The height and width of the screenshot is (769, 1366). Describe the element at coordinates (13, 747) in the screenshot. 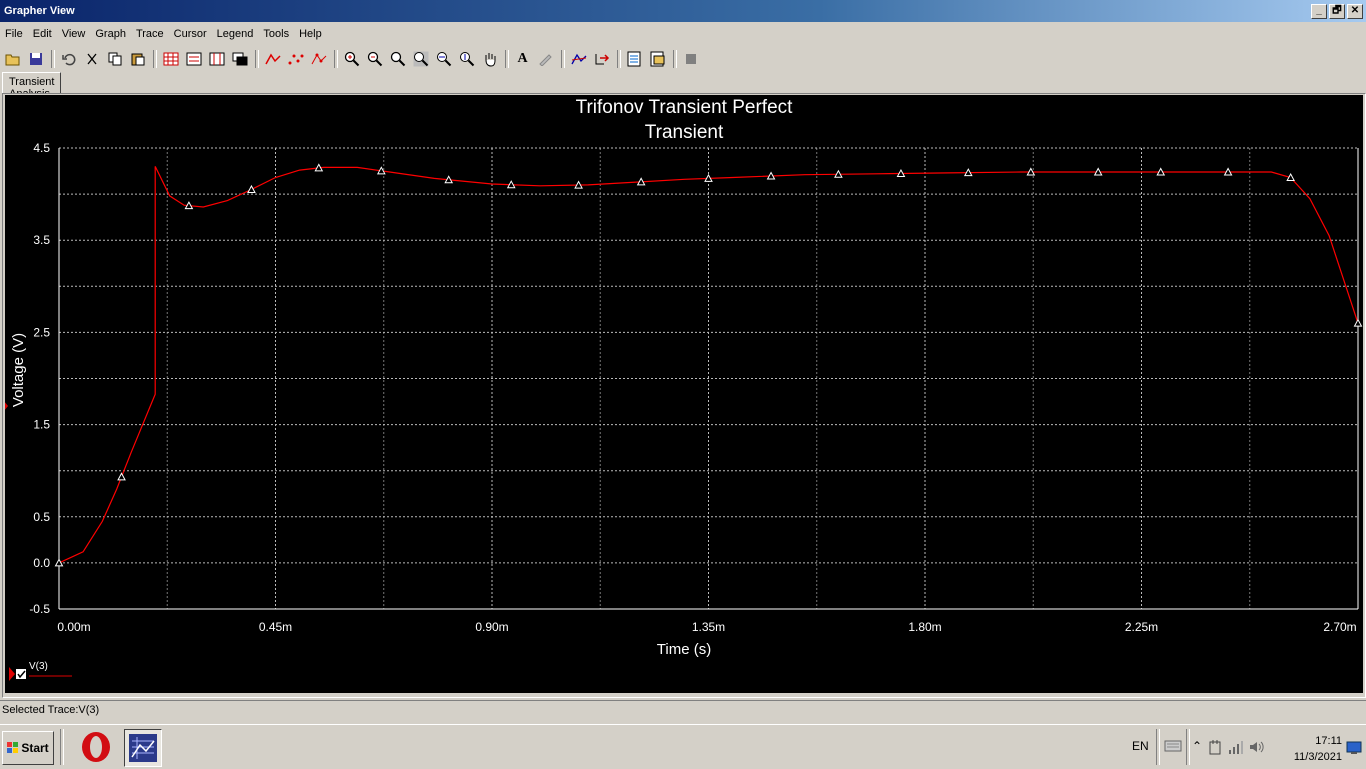

I see `windows-logo-icon` at that location.